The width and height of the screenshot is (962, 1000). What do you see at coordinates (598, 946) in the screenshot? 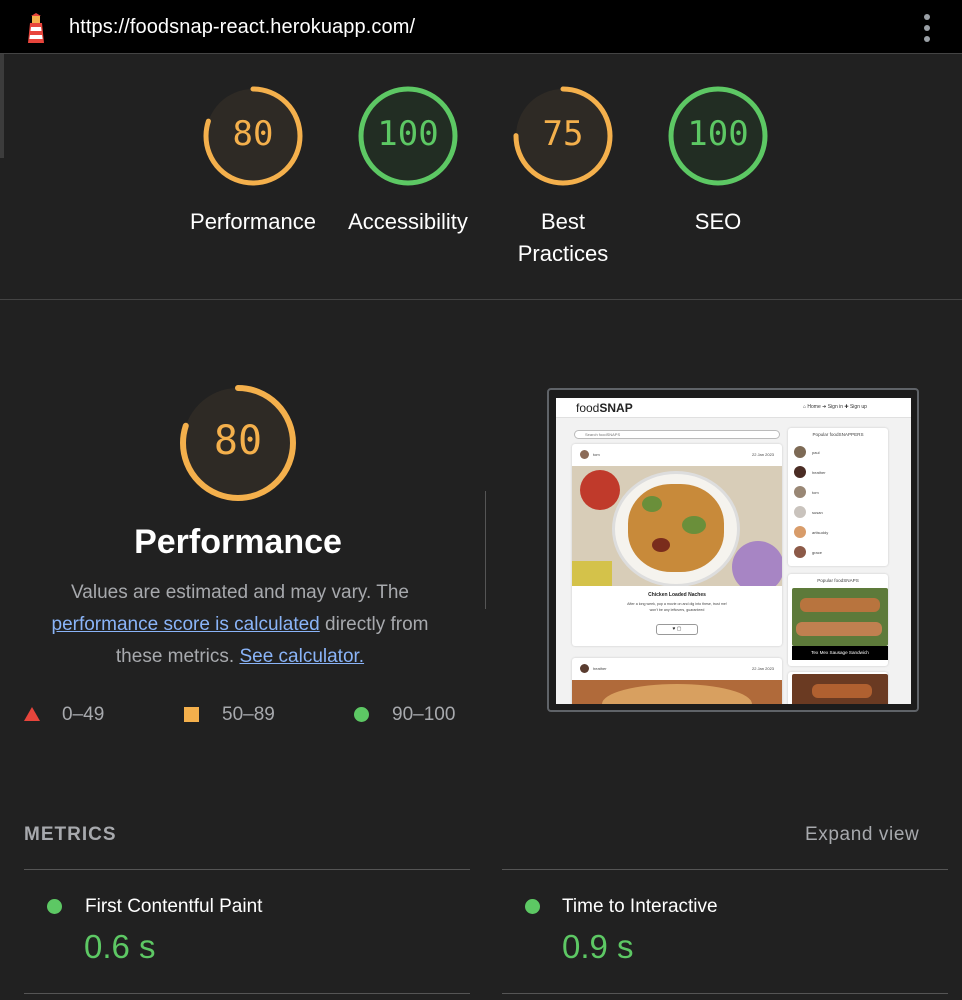
I see `metric-value: 0.9 s` at bounding box center [598, 946].